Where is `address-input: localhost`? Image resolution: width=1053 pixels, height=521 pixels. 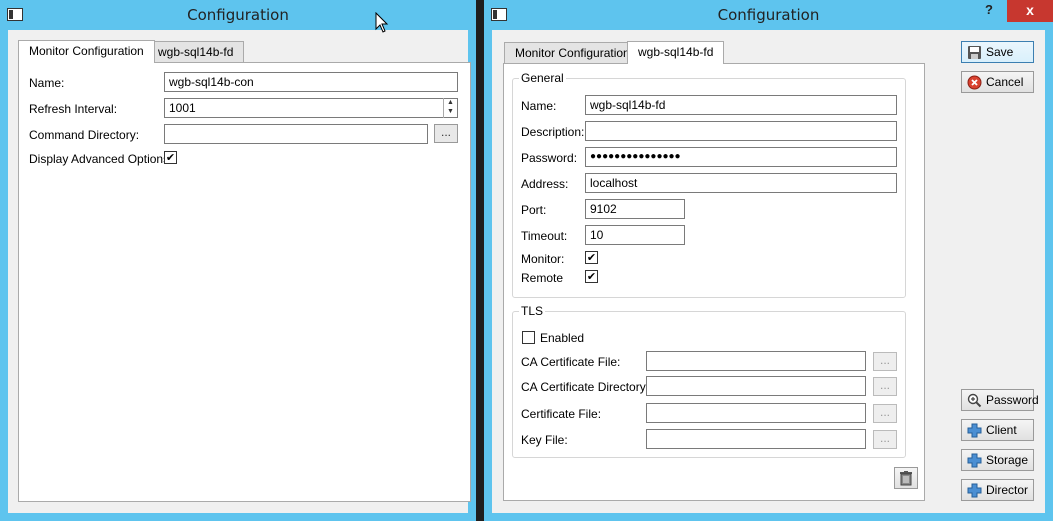
address-input: localhost is located at coordinates (741, 183).